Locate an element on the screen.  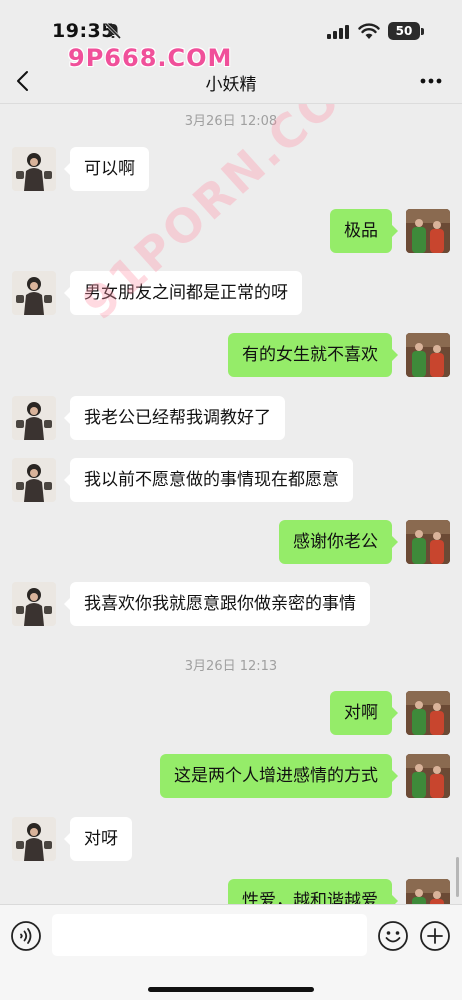
message-bubble-sent: 对啊 is located at coordinates (364, 713).